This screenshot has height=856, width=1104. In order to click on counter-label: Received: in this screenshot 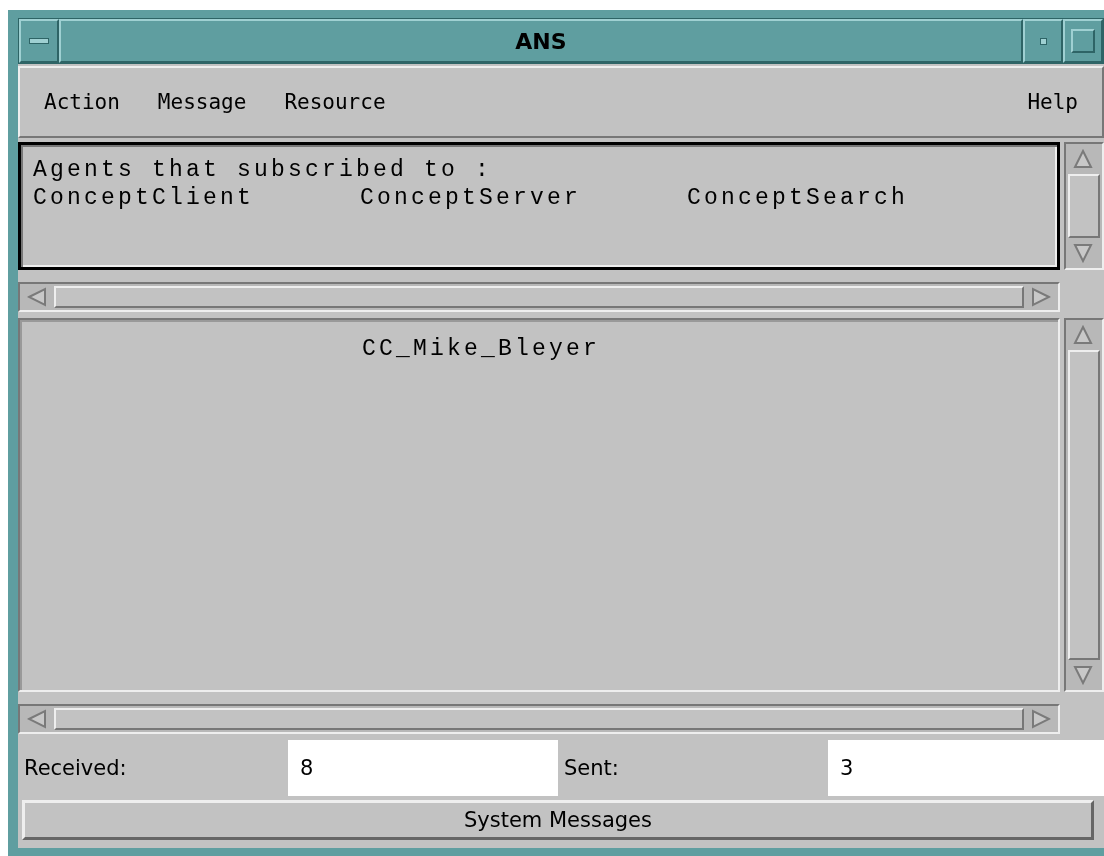, I will do `click(75, 768)`.